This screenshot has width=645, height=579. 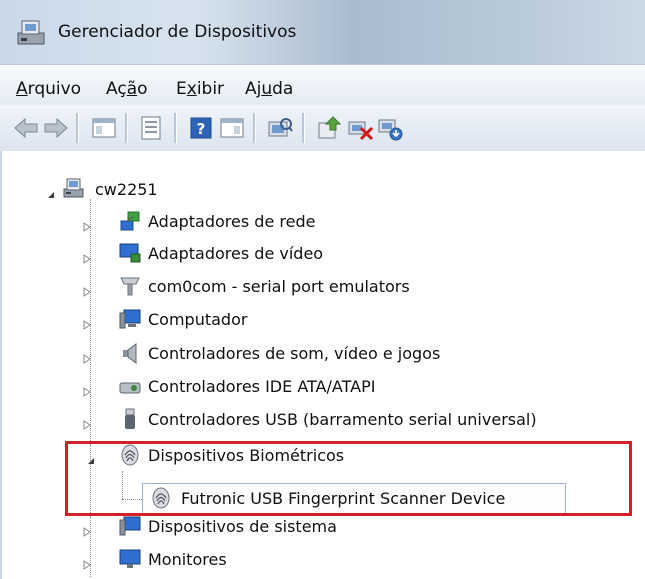 I want to click on serial-port-icon, so click(x=130, y=288).